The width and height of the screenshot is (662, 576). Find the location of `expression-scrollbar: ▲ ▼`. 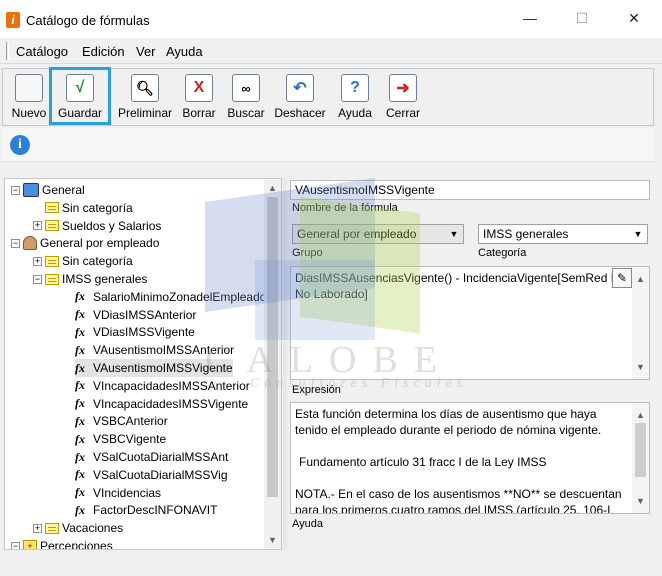

expression-scrollbar: ▲ ▼ is located at coordinates (640, 323).